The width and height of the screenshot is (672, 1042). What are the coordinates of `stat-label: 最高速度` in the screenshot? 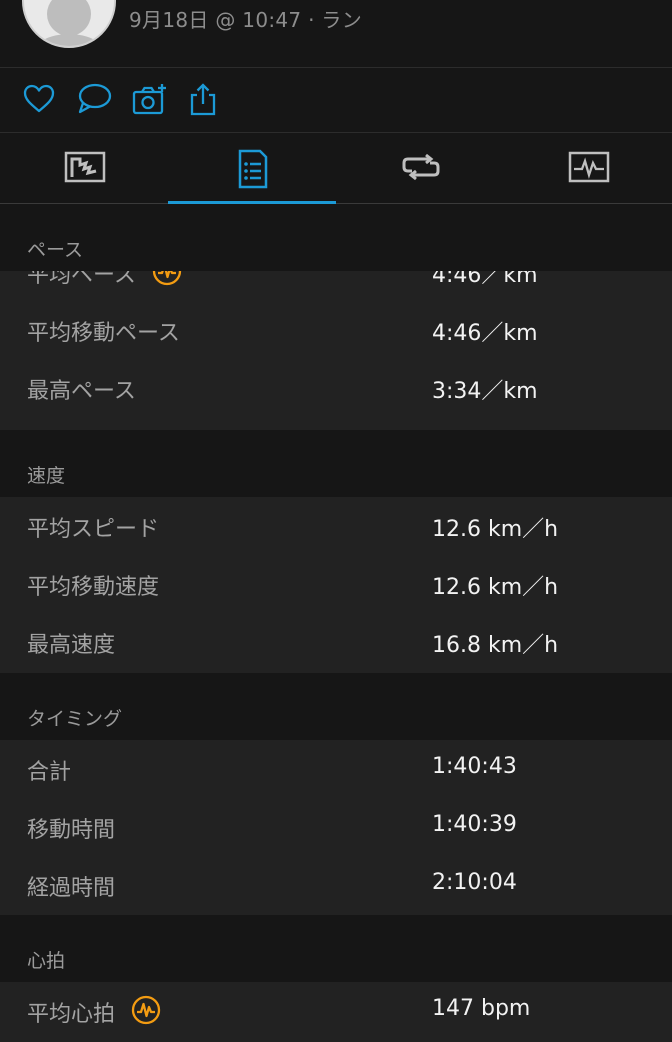 It's located at (71, 645).